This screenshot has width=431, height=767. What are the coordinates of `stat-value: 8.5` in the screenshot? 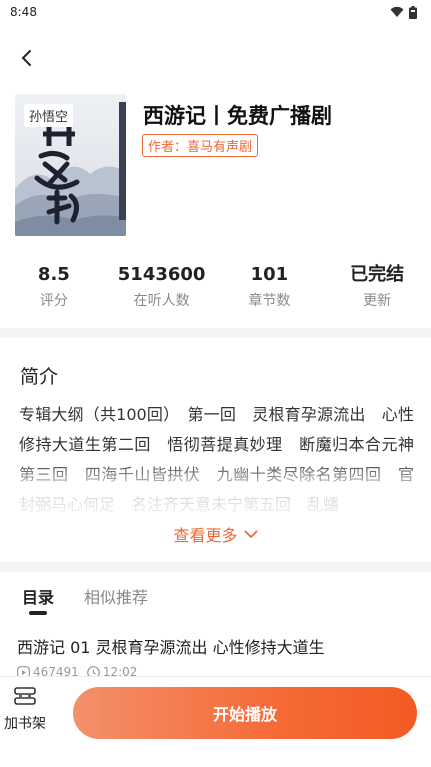 It's located at (53, 274).